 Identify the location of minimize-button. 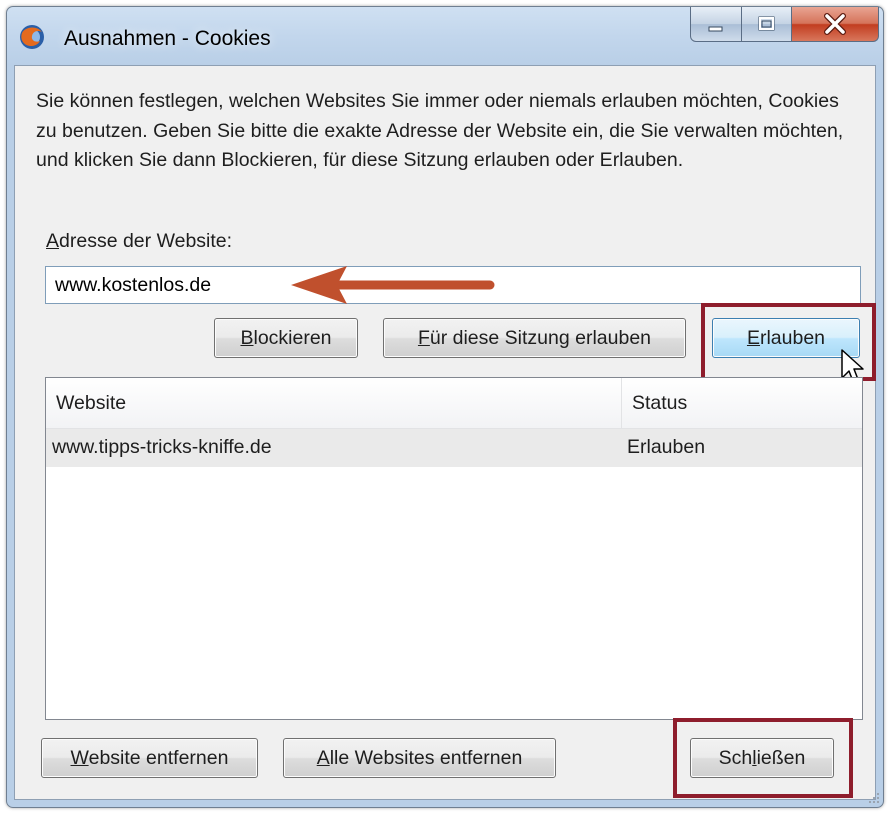
(716, 24).